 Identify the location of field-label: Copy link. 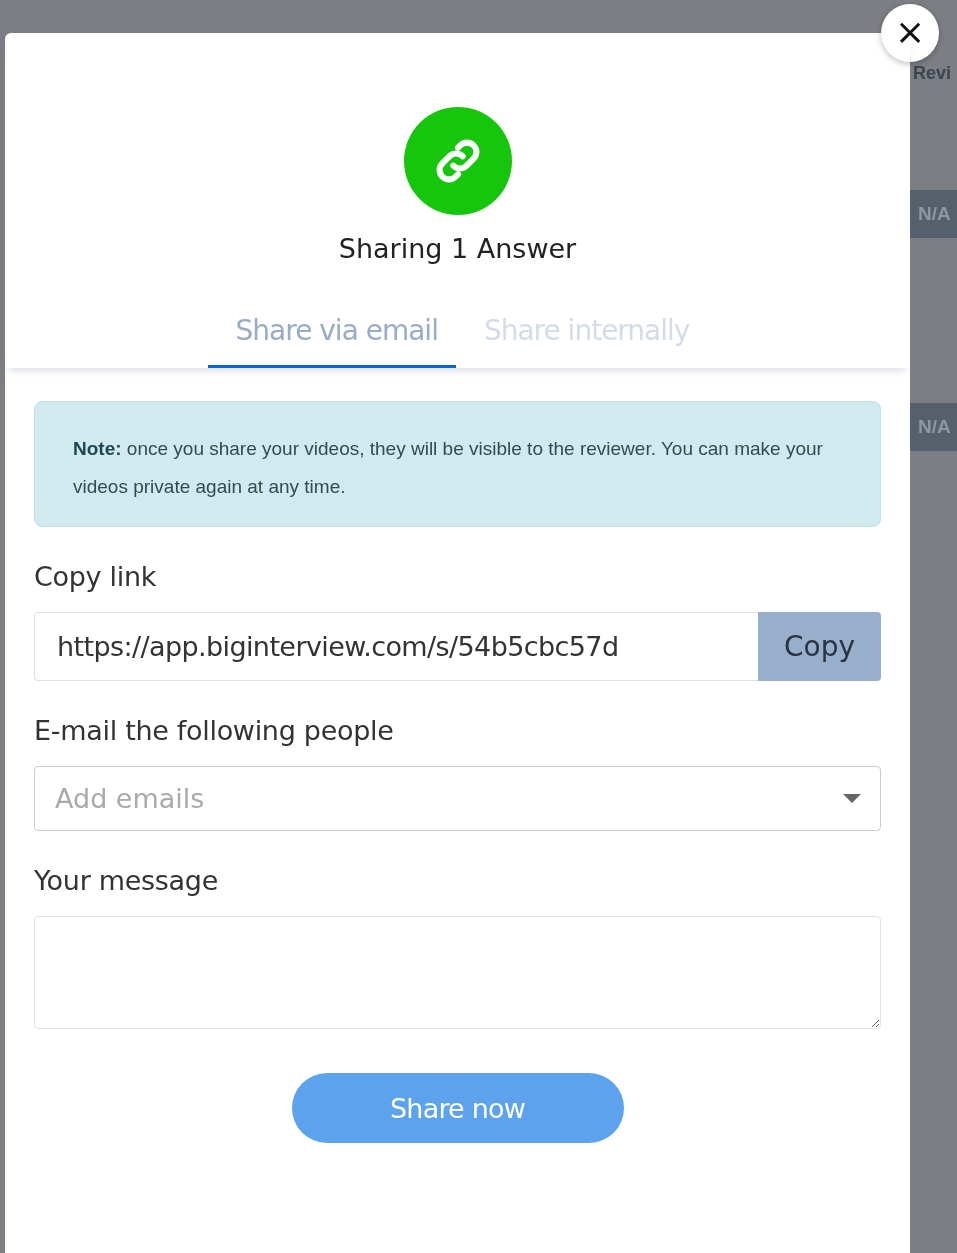
(96, 576).